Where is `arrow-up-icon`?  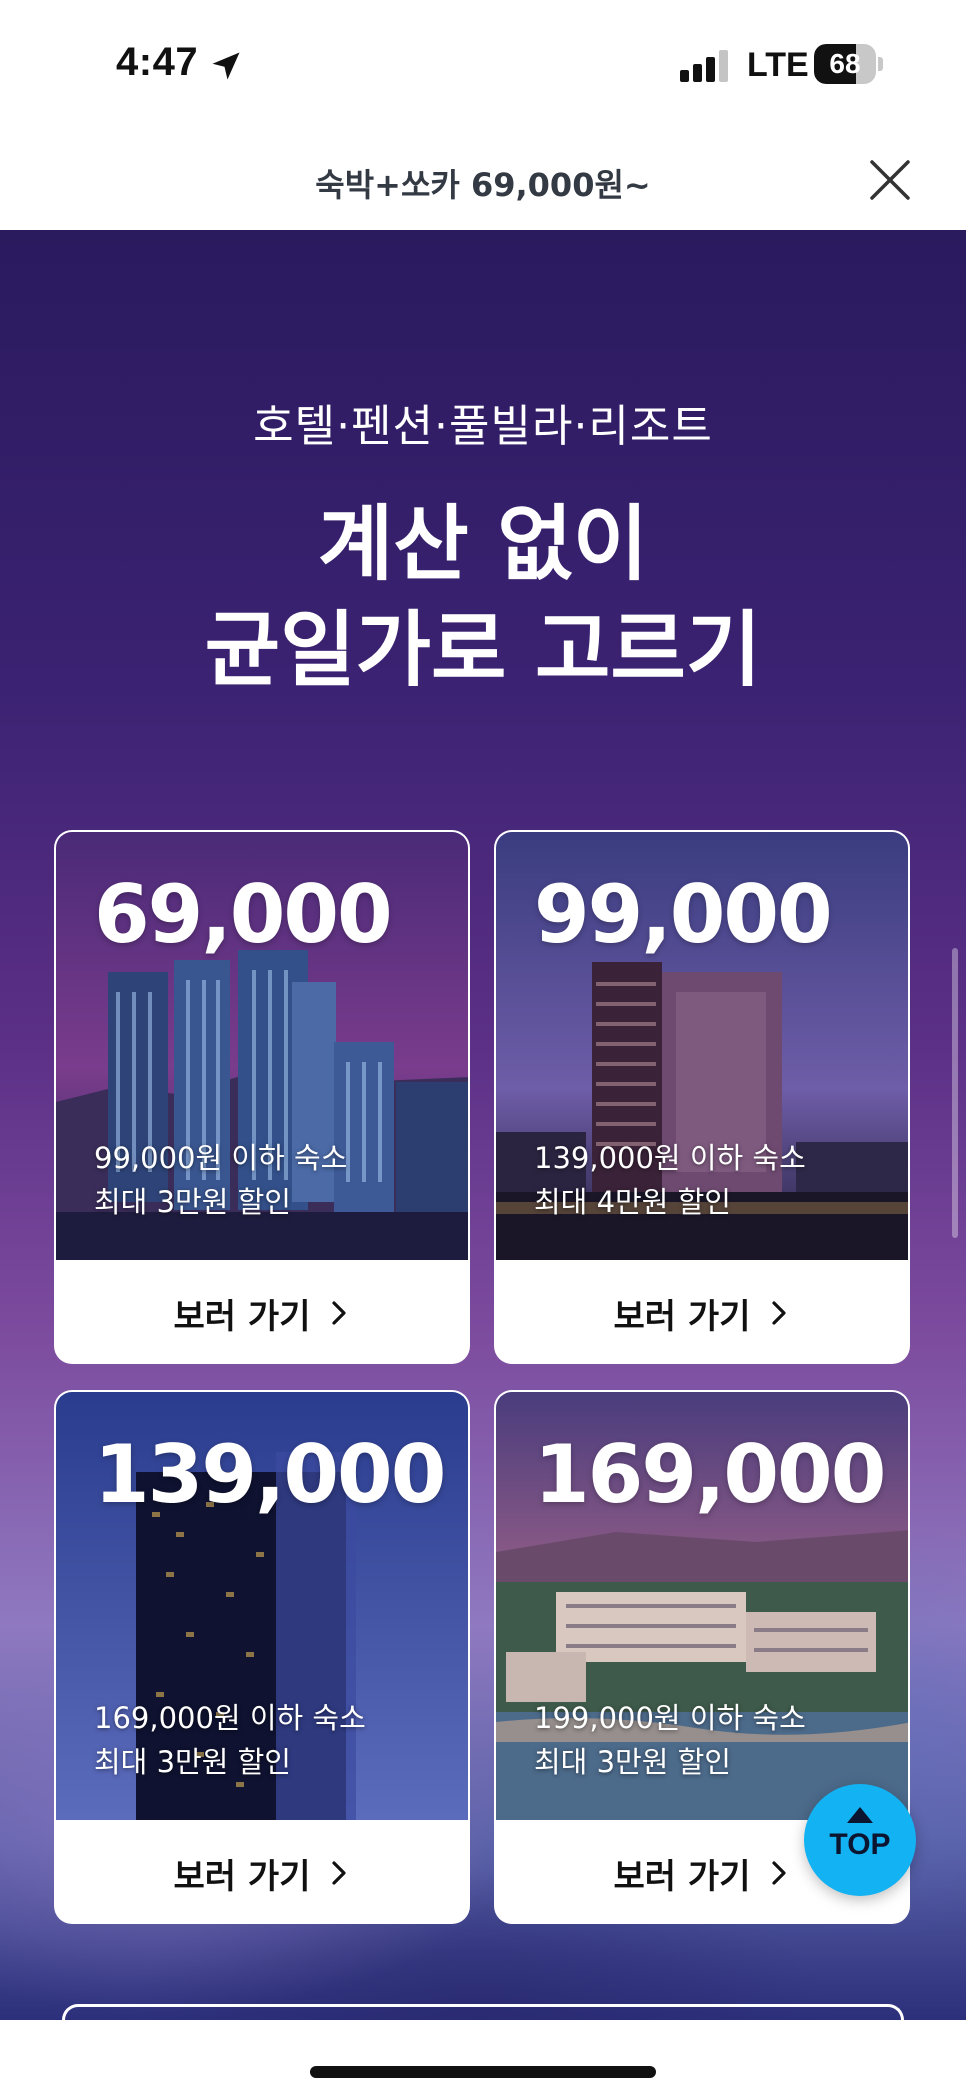
arrow-up-icon is located at coordinates (860, 1815).